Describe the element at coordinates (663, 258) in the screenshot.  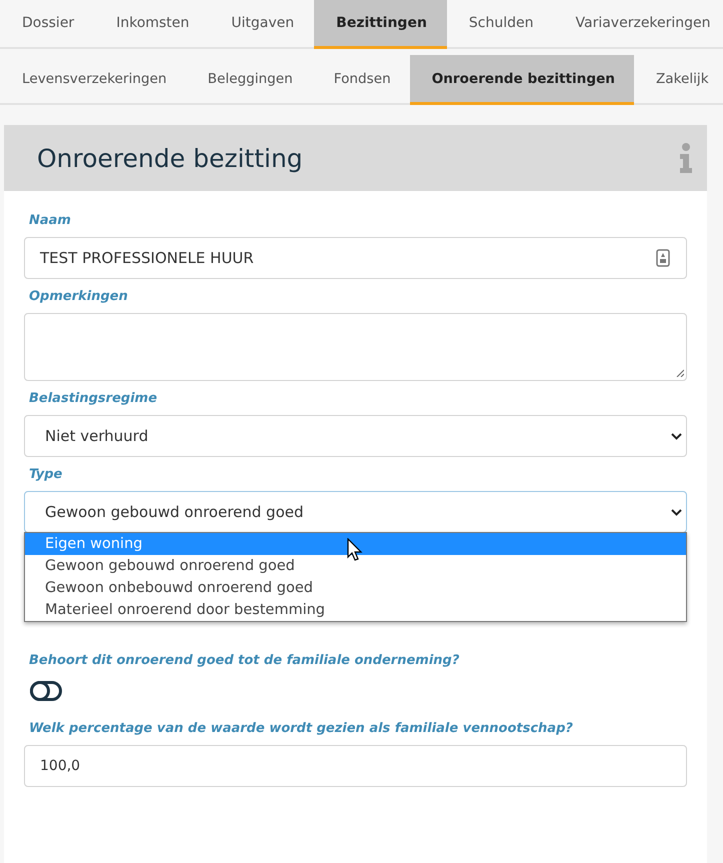
I see `contact-card-icon` at that location.